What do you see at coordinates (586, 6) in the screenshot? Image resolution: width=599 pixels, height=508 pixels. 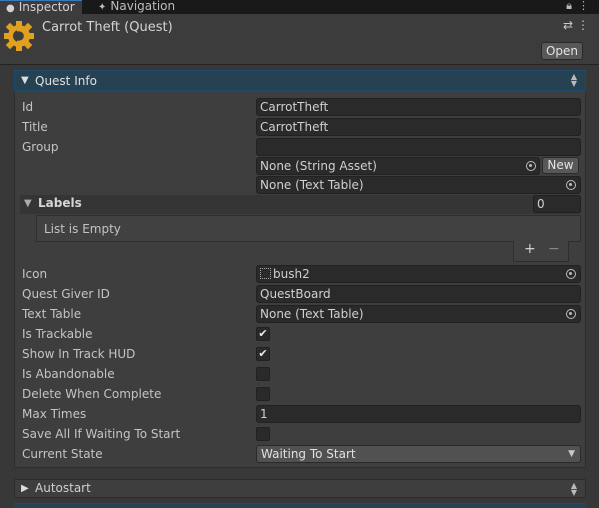 I see `menu-icon: ⋮` at bounding box center [586, 6].